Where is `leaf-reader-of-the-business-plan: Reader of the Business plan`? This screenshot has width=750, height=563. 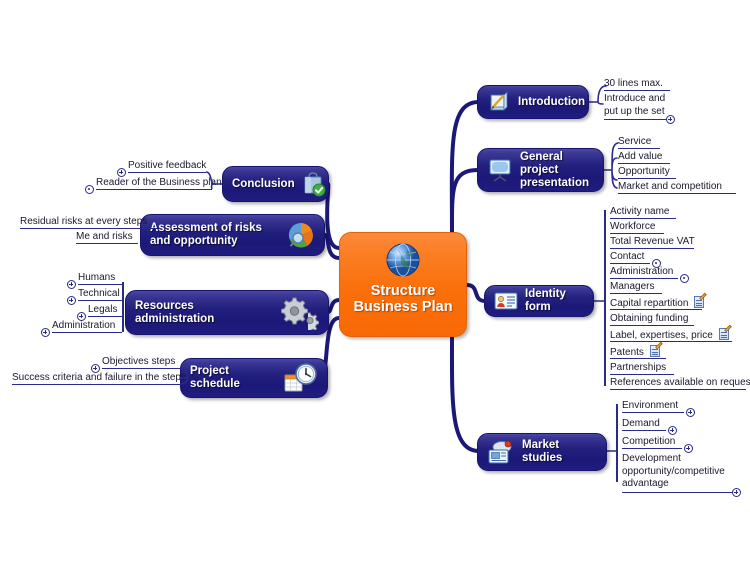 leaf-reader-of-the-business-plan: Reader of the Business plan is located at coordinates (153, 185).